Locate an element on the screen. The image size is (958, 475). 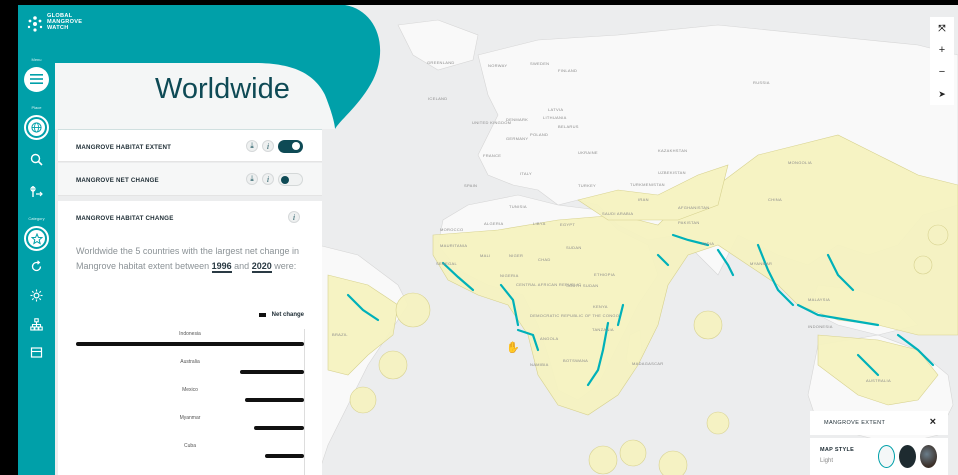
layer-toggle-on is located at coordinates (290, 146).